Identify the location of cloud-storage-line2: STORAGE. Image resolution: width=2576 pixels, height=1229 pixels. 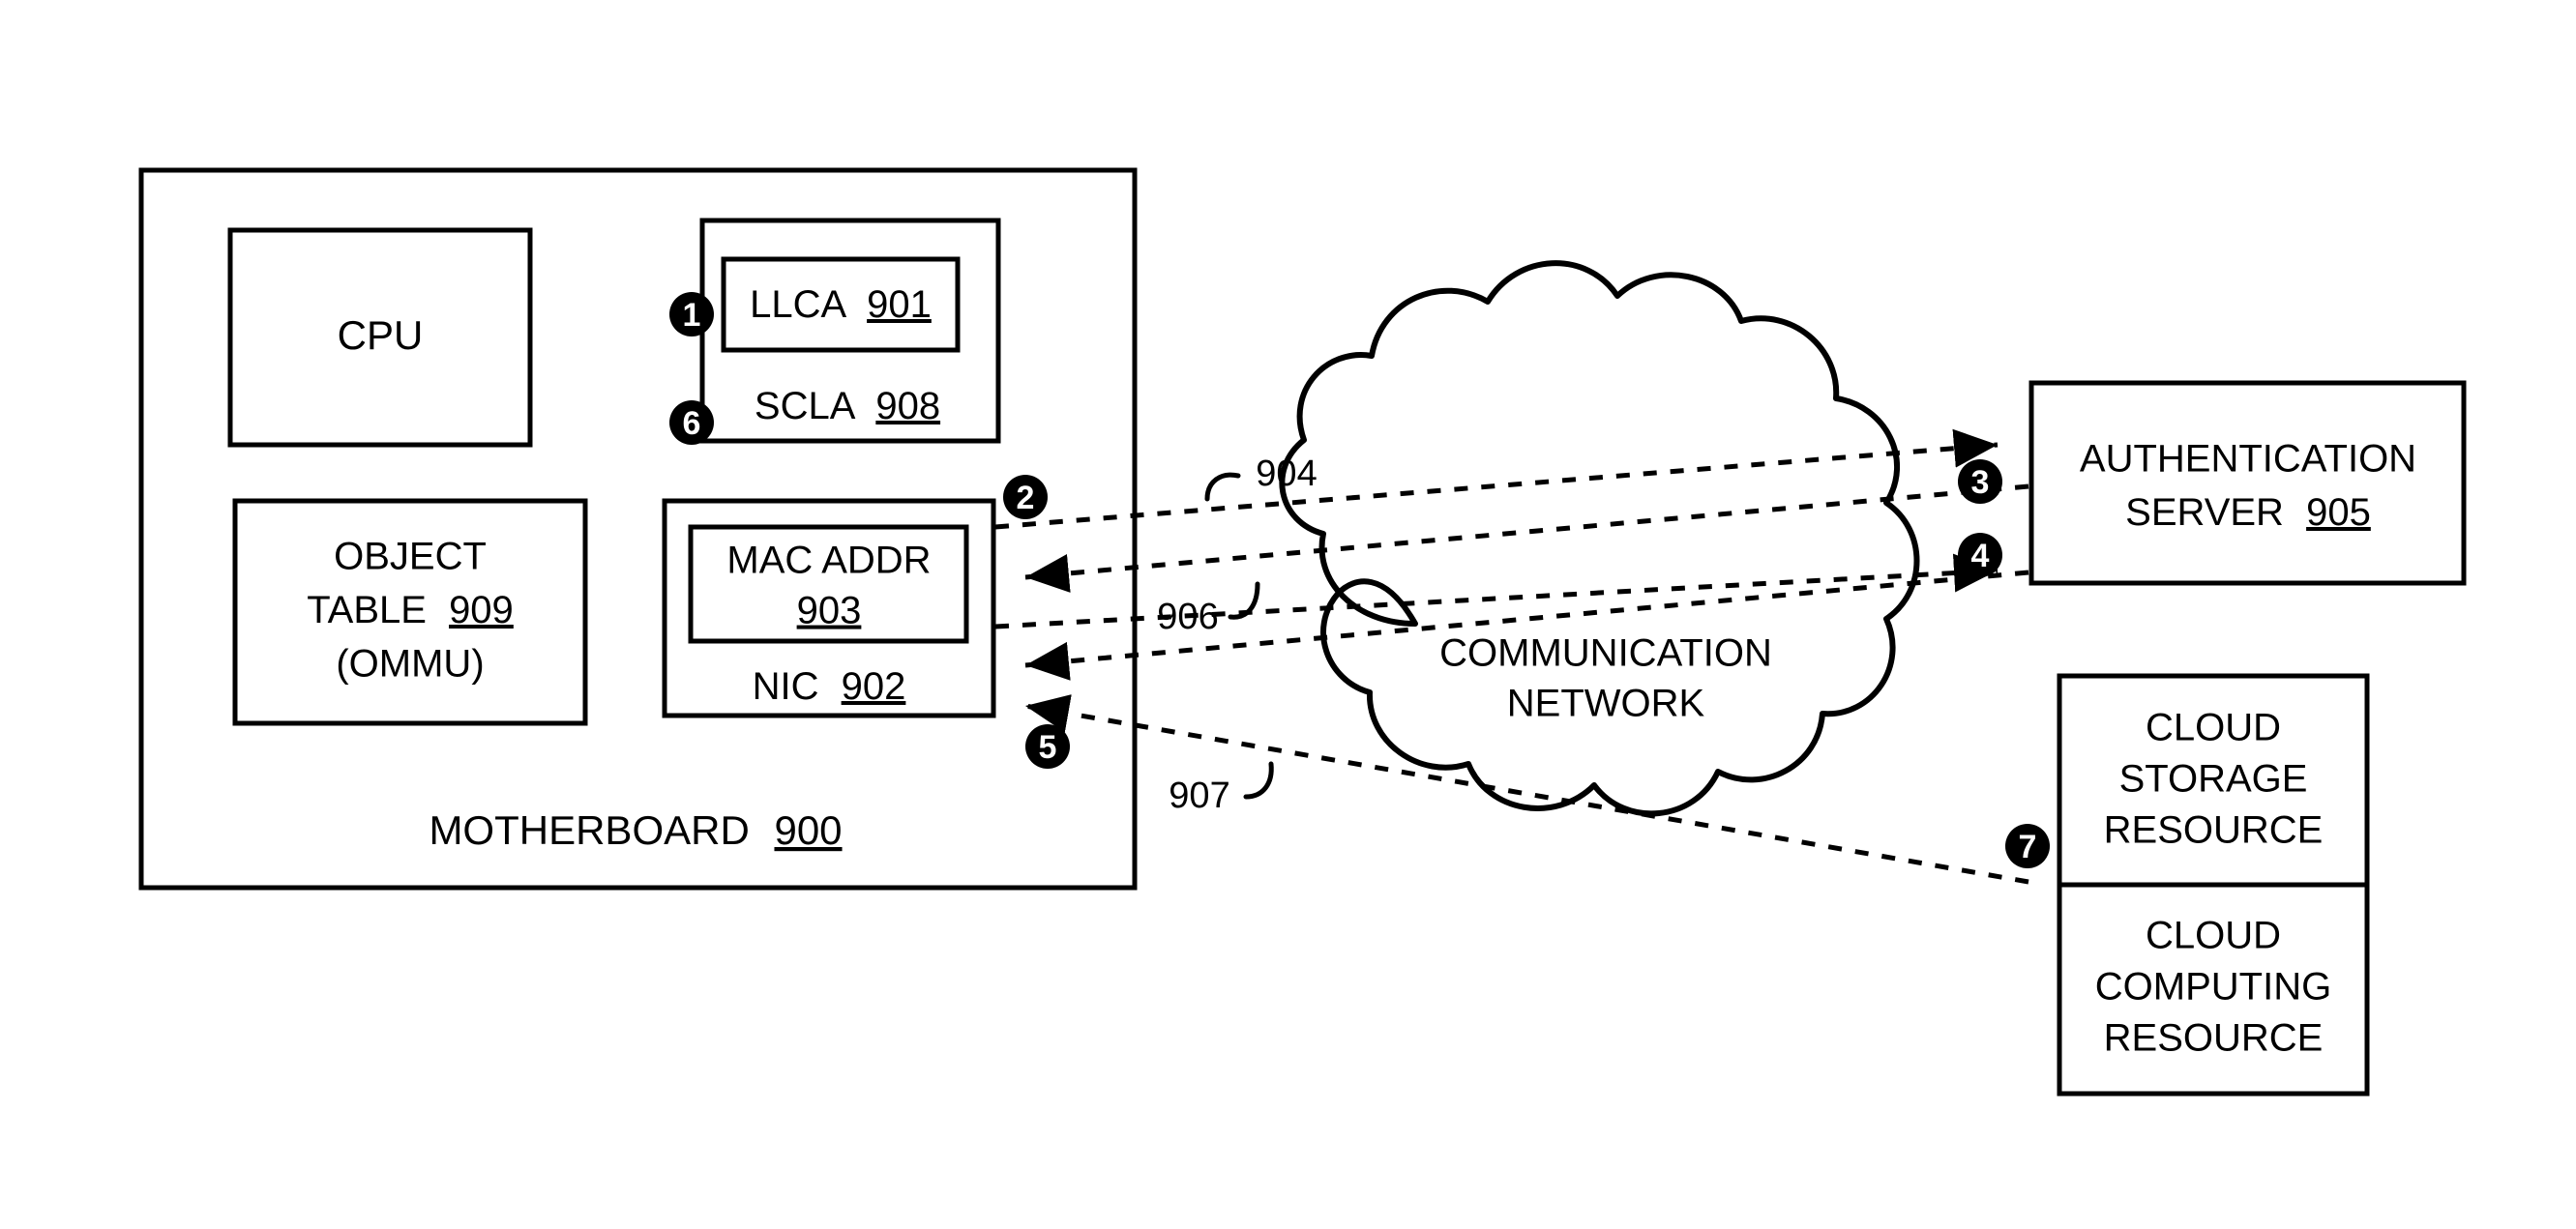
(2213, 779).